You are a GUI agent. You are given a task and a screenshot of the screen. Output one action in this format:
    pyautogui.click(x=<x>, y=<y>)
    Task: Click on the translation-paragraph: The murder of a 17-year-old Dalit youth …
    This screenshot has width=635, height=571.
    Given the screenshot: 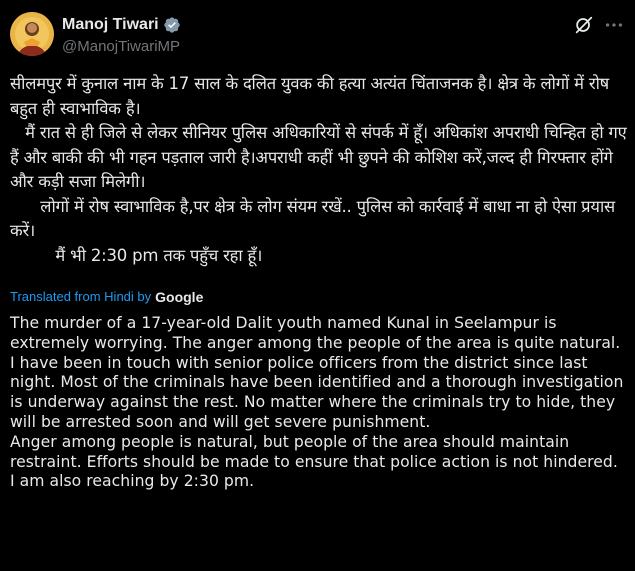 What is the action you would take?
    pyautogui.click(x=315, y=333)
    